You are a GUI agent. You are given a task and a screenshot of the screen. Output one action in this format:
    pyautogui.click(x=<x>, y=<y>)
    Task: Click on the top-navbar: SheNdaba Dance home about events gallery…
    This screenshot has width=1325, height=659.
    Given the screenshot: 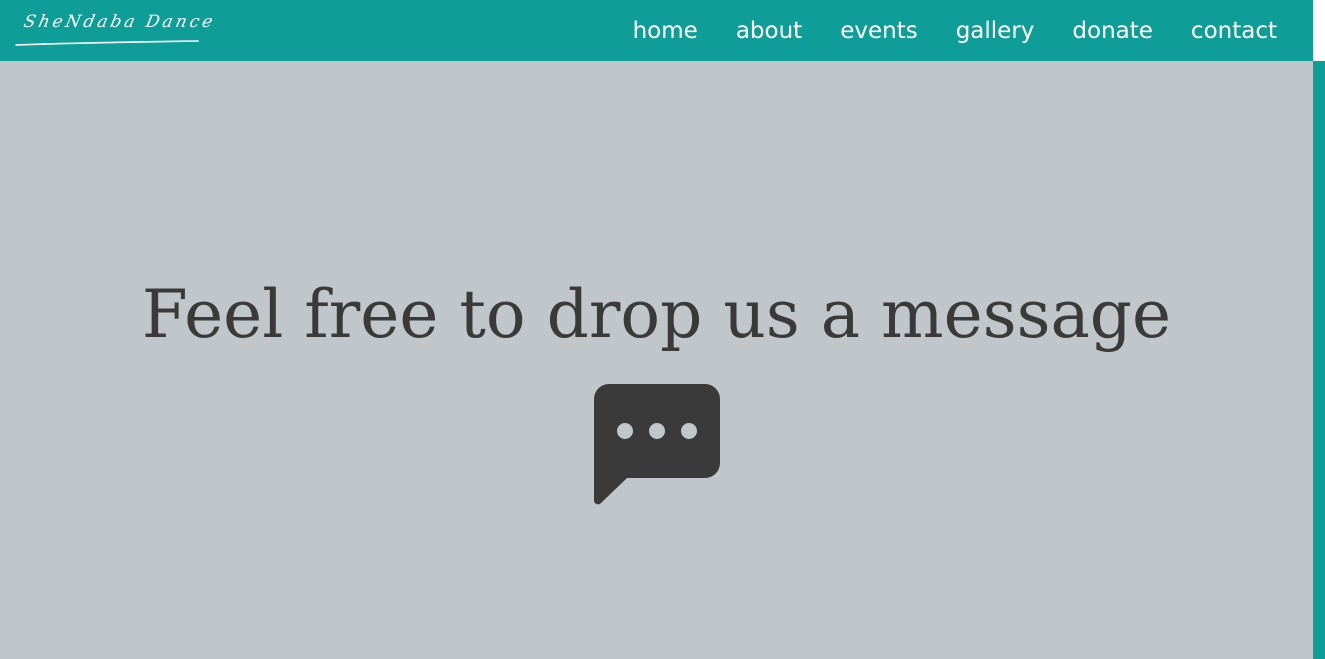 What is the action you would take?
    pyautogui.click(x=656, y=30)
    